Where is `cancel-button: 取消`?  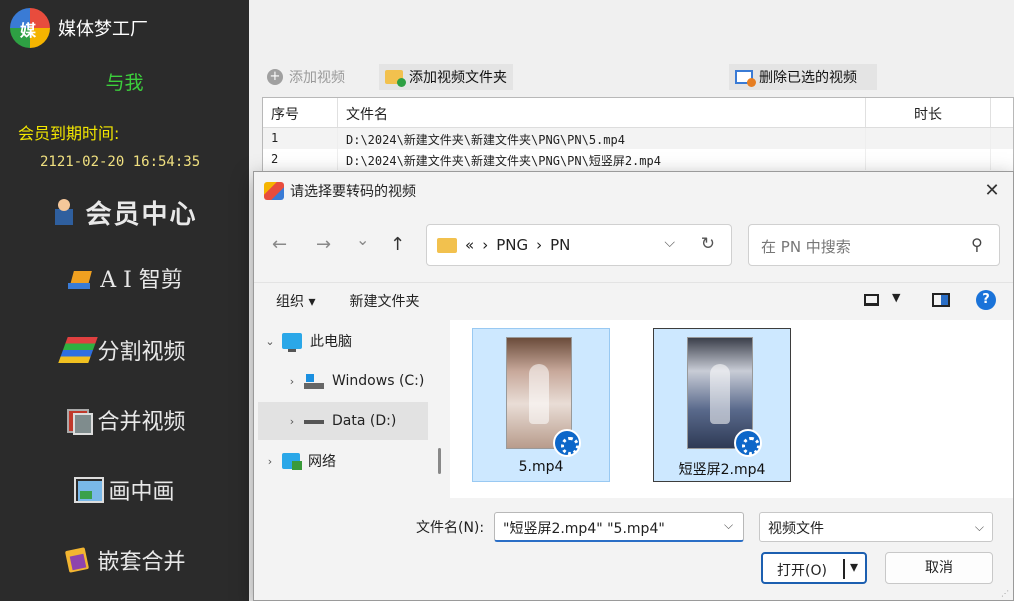 cancel-button: 取消 is located at coordinates (939, 568).